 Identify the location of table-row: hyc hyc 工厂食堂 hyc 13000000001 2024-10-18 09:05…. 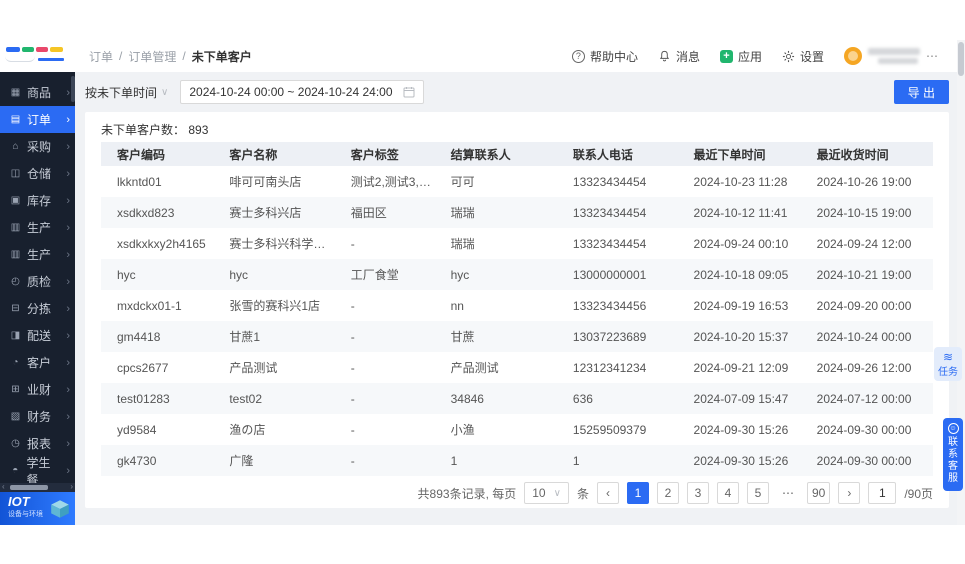
(517, 274).